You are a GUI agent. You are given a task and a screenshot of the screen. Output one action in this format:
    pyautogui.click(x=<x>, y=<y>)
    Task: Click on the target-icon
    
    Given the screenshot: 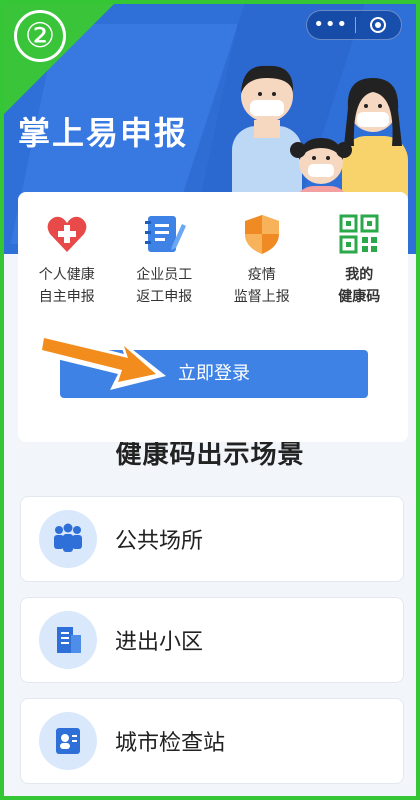 What is the action you would take?
    pyautogui.click(x=378, y=25)
    